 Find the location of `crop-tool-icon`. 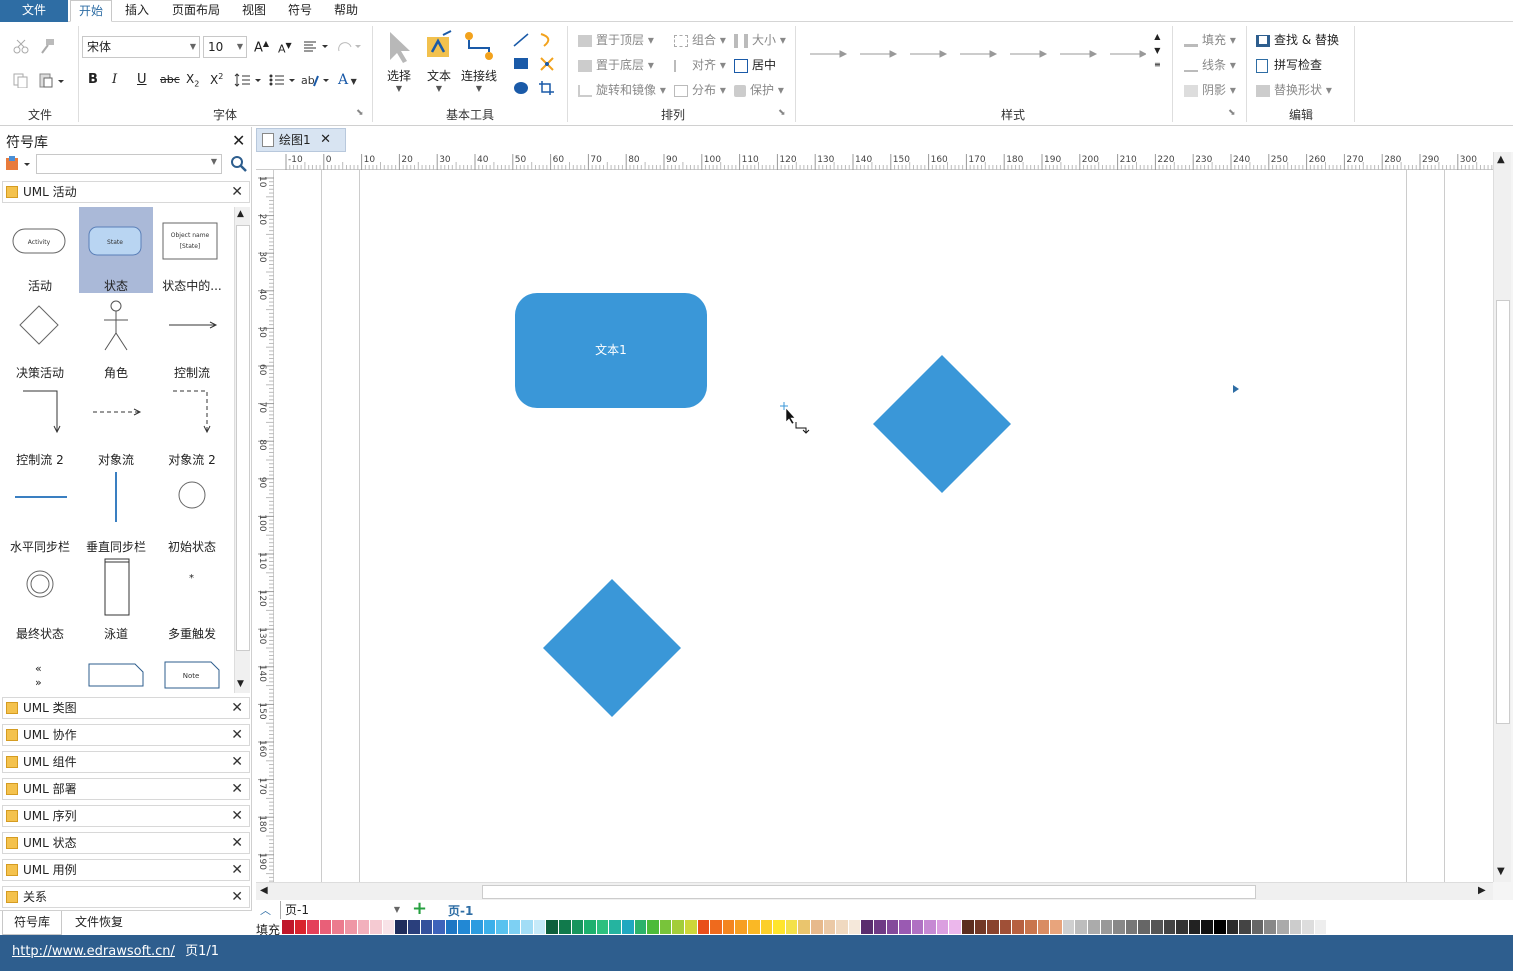

crop-tool-icon is located at coordinates (547, 89).